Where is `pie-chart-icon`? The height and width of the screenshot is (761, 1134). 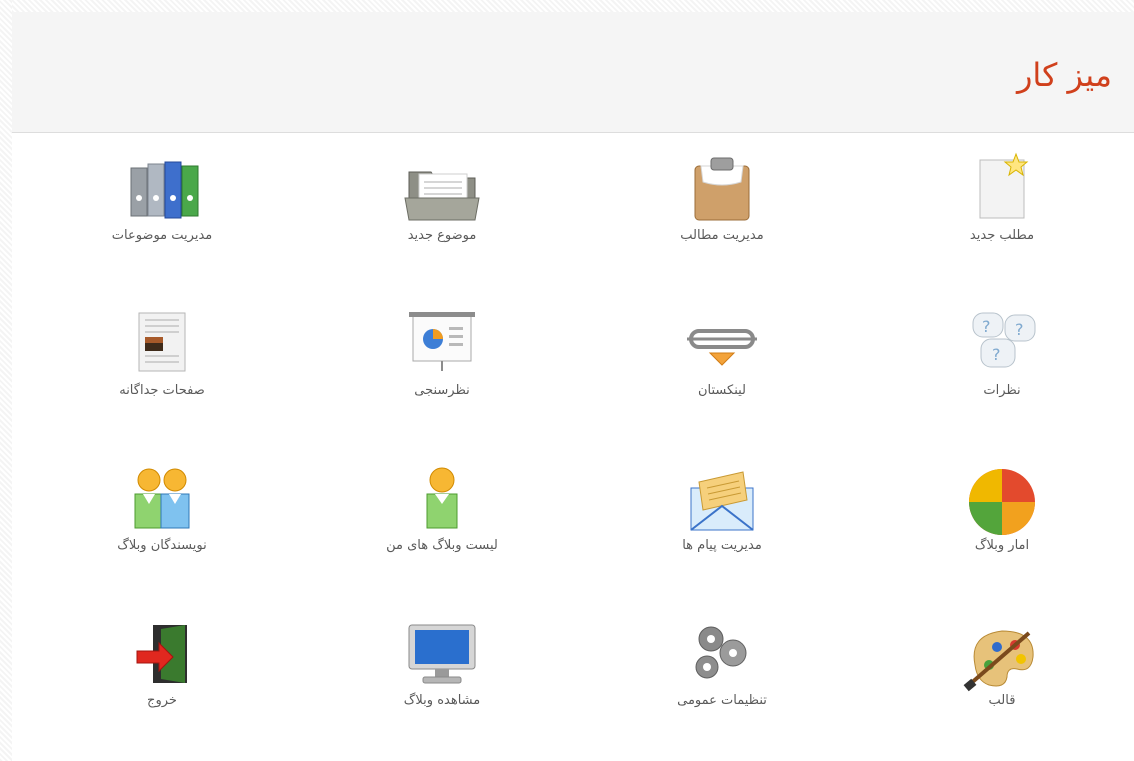 pie-chart-icon is located at coordinates (1002, 502).